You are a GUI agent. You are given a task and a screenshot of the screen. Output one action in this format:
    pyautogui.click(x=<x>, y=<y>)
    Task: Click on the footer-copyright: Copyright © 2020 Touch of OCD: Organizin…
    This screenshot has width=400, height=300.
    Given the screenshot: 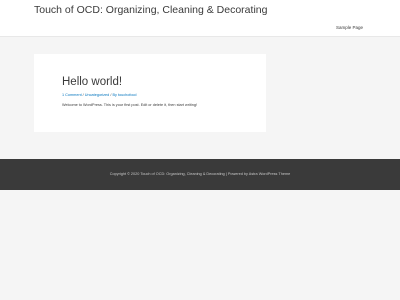 What is the action you would take?
    pyautogui.click(x=167, y=174)
    